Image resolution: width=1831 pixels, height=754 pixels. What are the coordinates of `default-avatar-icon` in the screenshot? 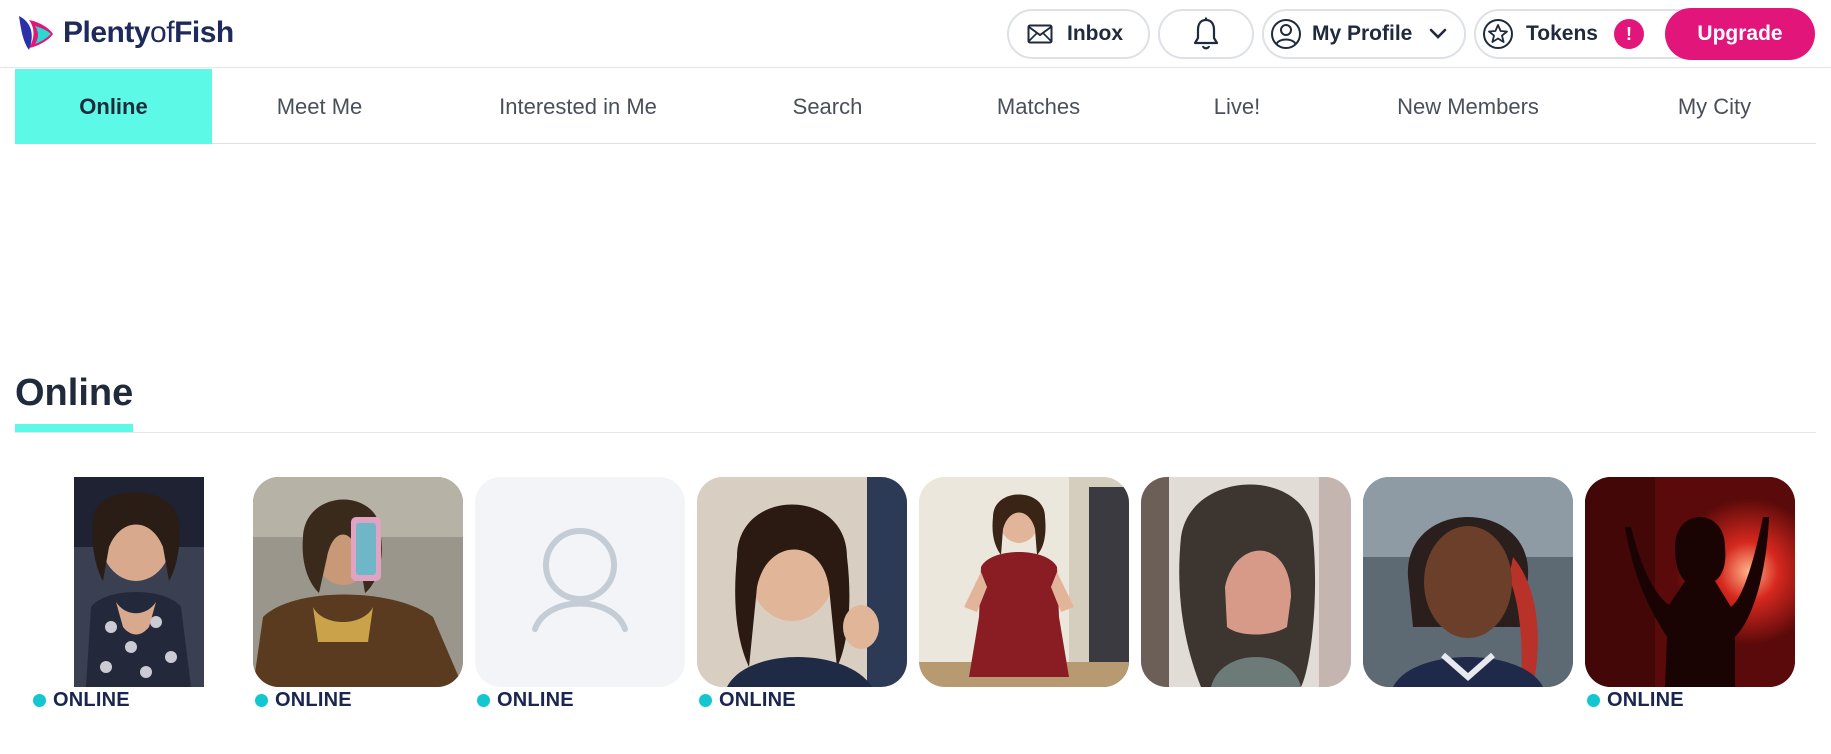 It's located at (580, 580).